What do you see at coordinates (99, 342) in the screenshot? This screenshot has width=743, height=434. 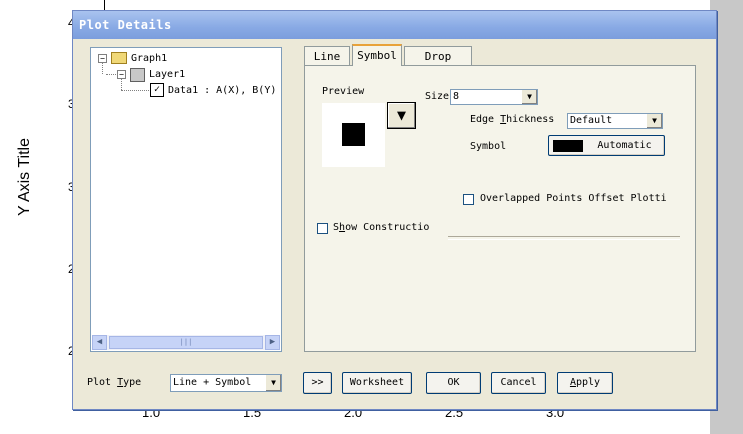 I see `scroll-left-icon: ◀` at bounding box center [99, 342].